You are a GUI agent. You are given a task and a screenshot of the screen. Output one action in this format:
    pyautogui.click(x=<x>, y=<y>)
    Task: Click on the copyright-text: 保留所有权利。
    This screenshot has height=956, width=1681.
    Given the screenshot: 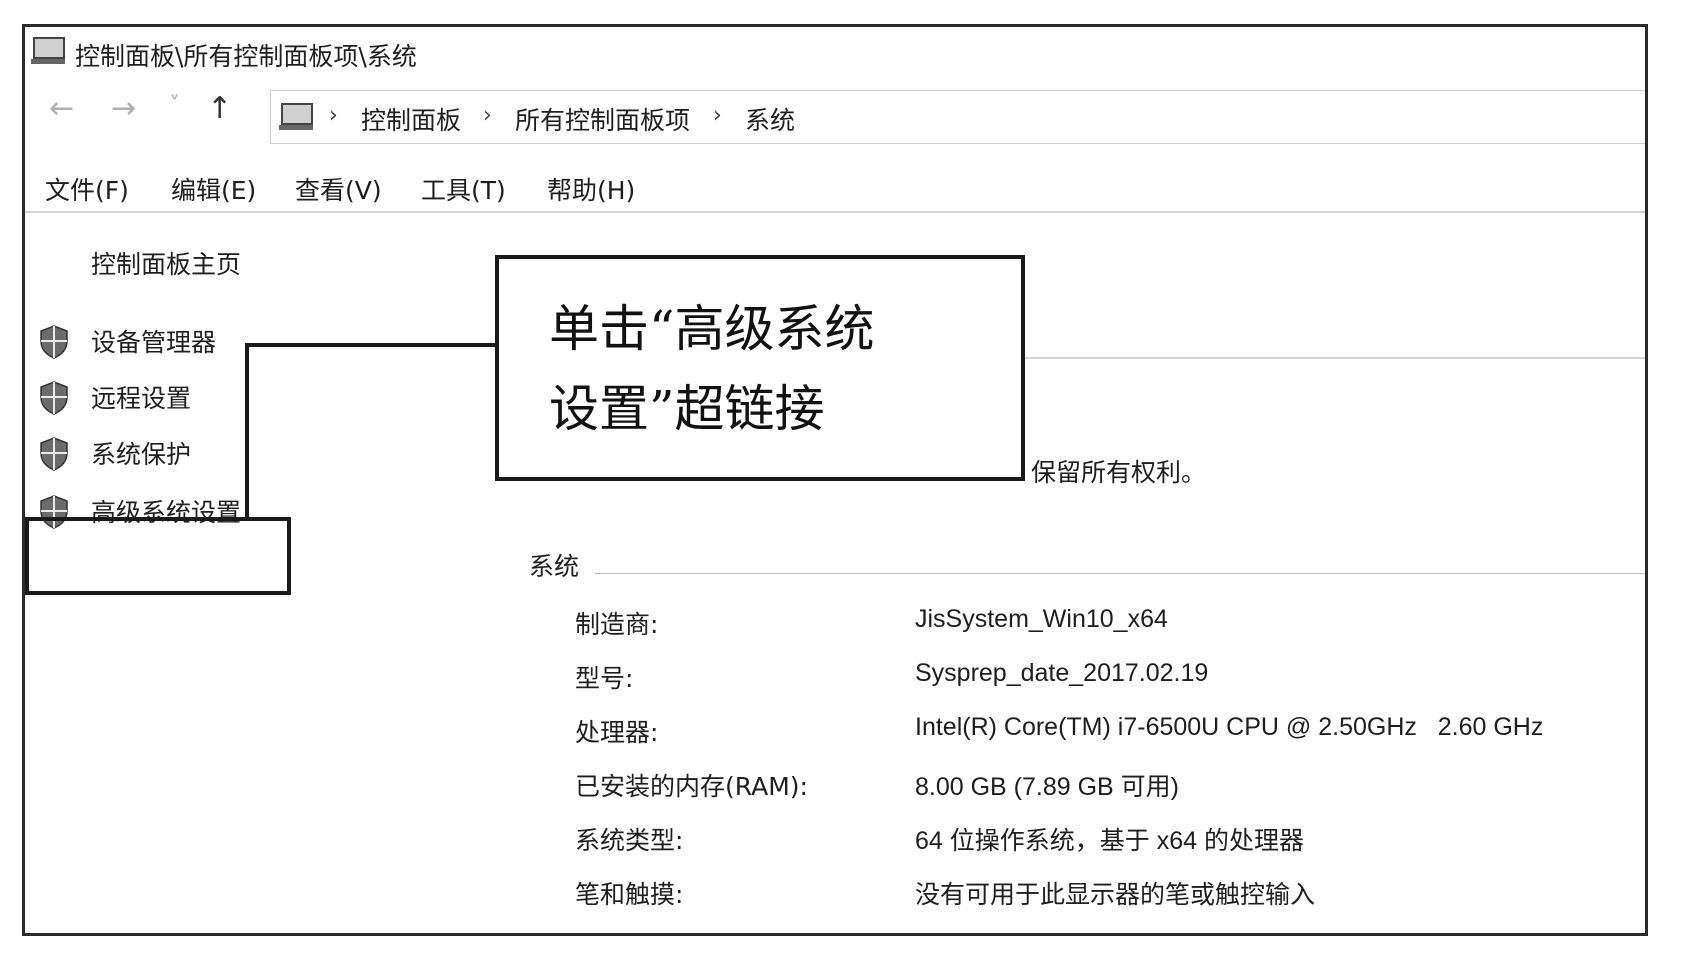 What is the action you would take?
    pyautogui.click(x=1119, y=472)
    